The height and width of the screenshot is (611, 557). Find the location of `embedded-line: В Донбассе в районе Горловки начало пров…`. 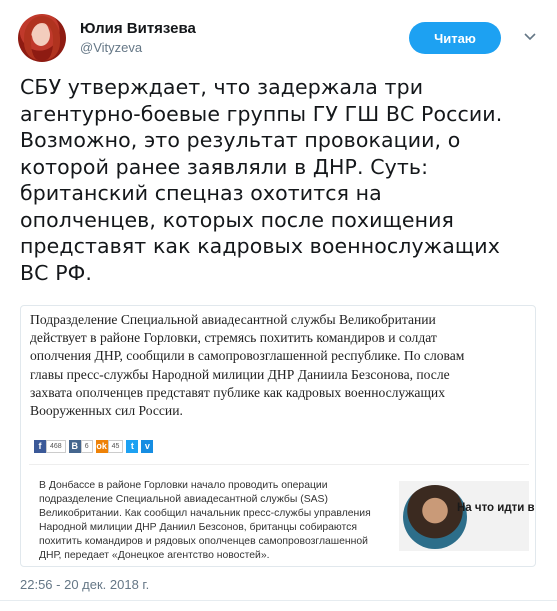

embedded-line: В Донбассе в районе Горловки начало пров… is located at coordinates (183, 485).